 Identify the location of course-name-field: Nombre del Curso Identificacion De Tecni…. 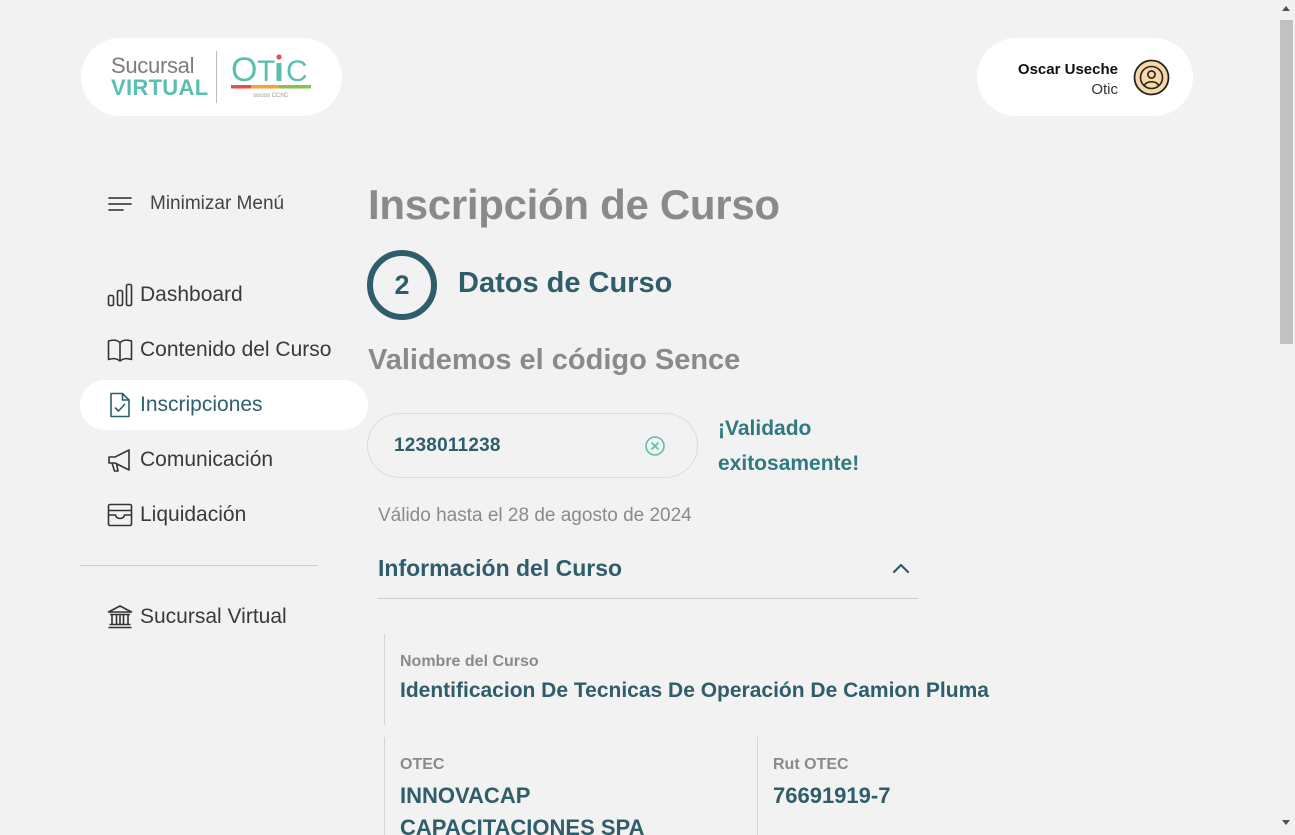
(704, 679).